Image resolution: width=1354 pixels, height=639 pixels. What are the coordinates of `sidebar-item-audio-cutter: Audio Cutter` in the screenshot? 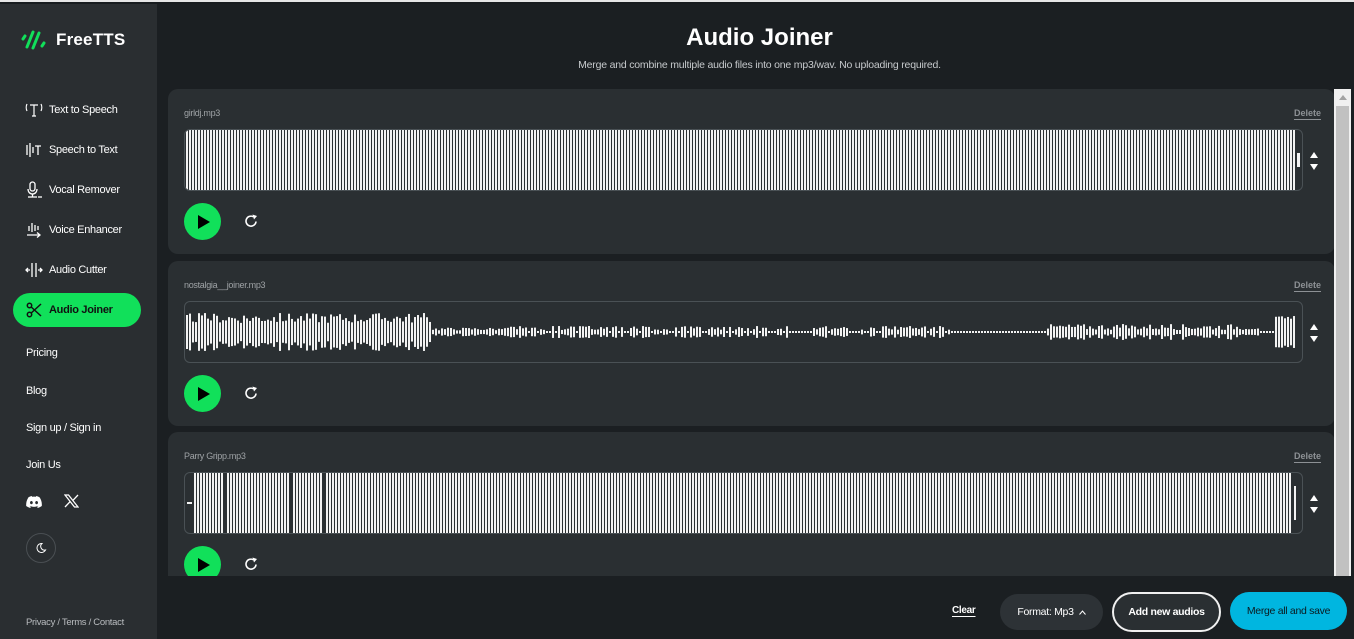 It's located at (77, 270).